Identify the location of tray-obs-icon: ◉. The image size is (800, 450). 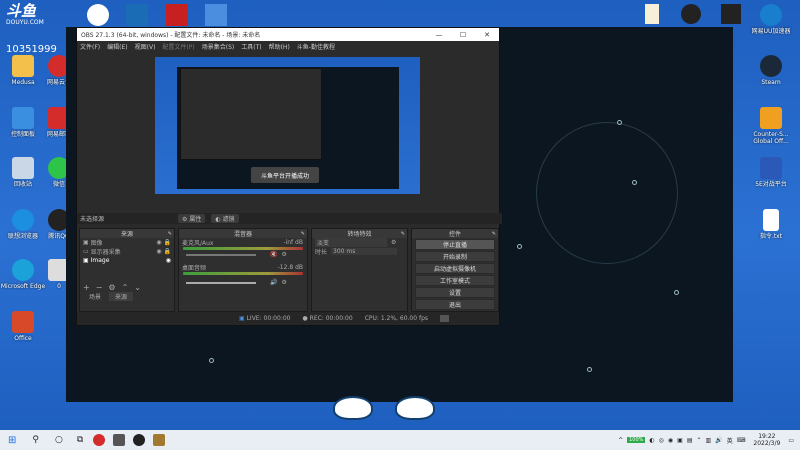
(670, 440).